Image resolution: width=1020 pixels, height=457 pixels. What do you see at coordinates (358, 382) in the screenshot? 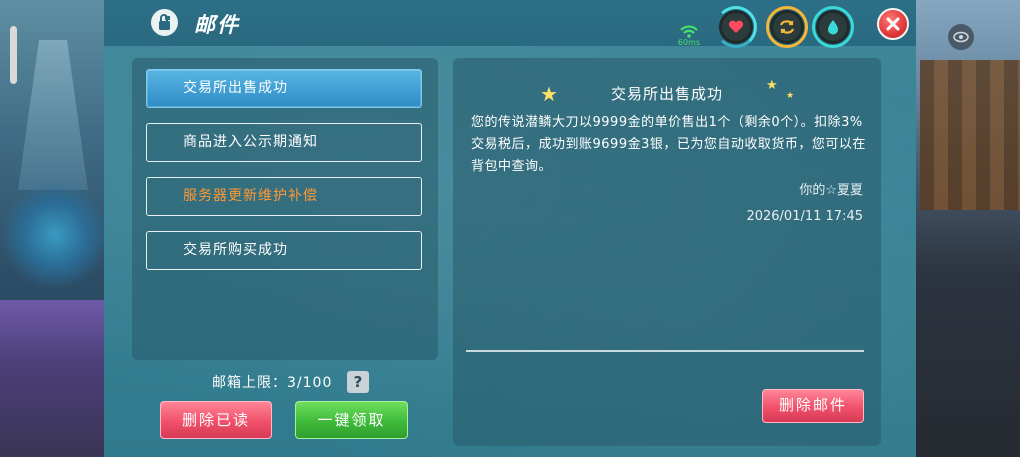
I see `help-icon: ?` at bounding box center [358, 382].